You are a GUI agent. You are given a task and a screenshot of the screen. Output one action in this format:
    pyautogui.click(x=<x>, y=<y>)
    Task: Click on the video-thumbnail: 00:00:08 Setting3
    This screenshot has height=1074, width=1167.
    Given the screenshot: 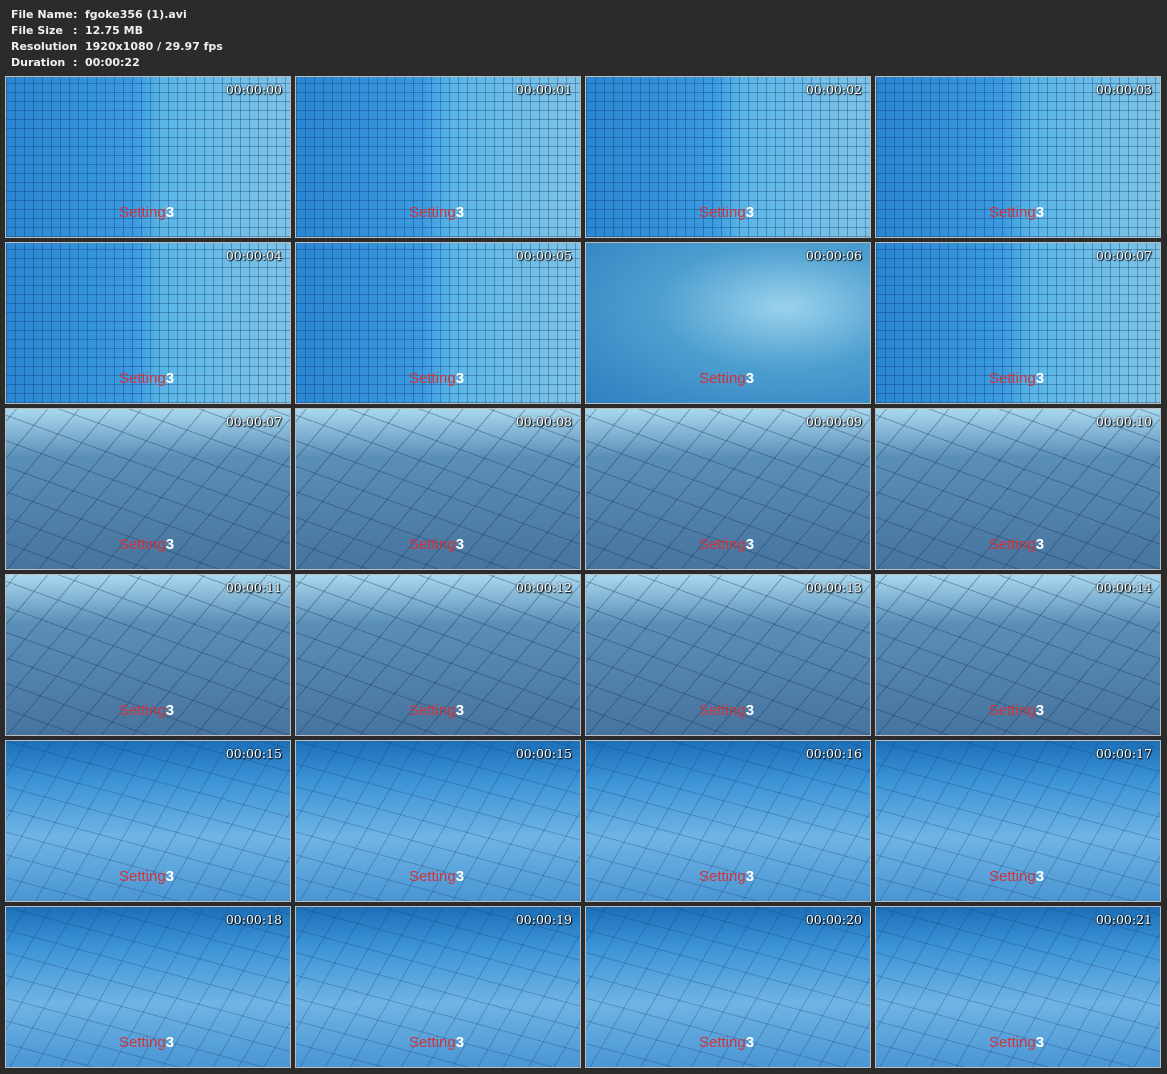 What is the action you would take?
    pyautogui.click(x=438, y=489)
    